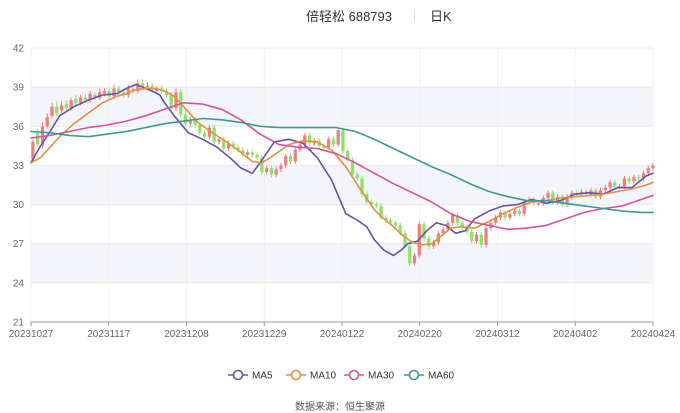 Image resolution: width=680 pixels, height=413 pixels. What do you see at coordinates (19, 205) in the screenshot?
I see `y-tick-label: 30` at bounding box center [19, 205].